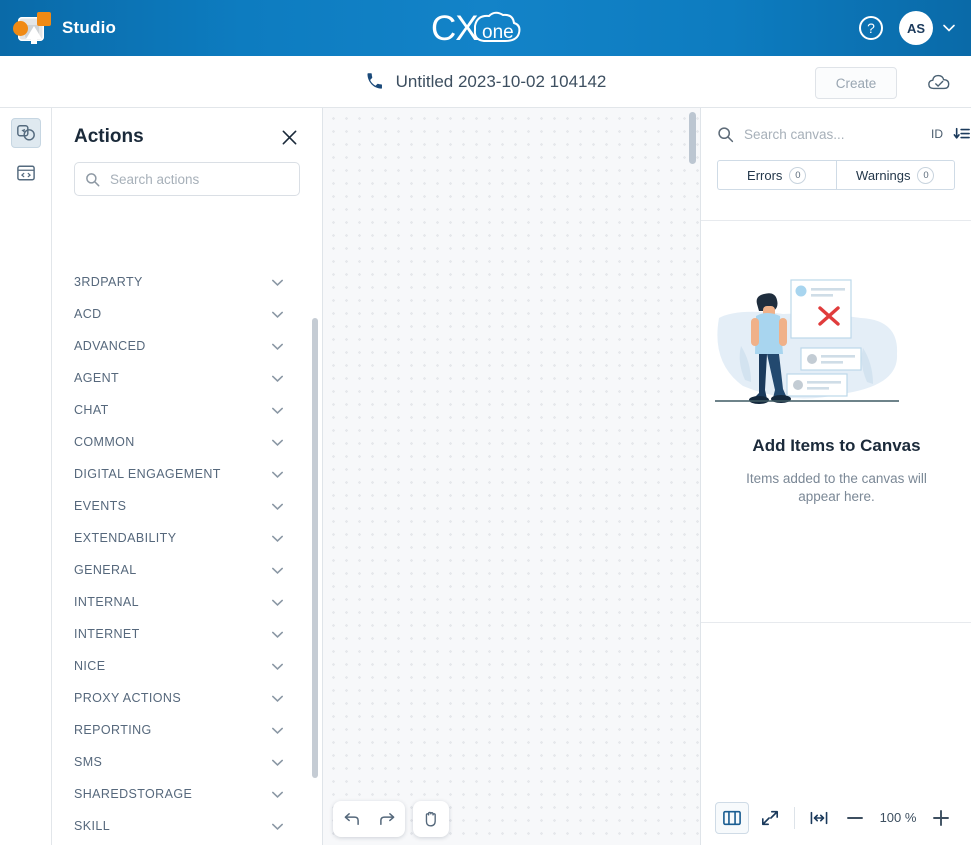 The width and height of the screenshot is (971, 845). I want to click on action-category-label: PROXY ACTIONS, so click(128, 698).